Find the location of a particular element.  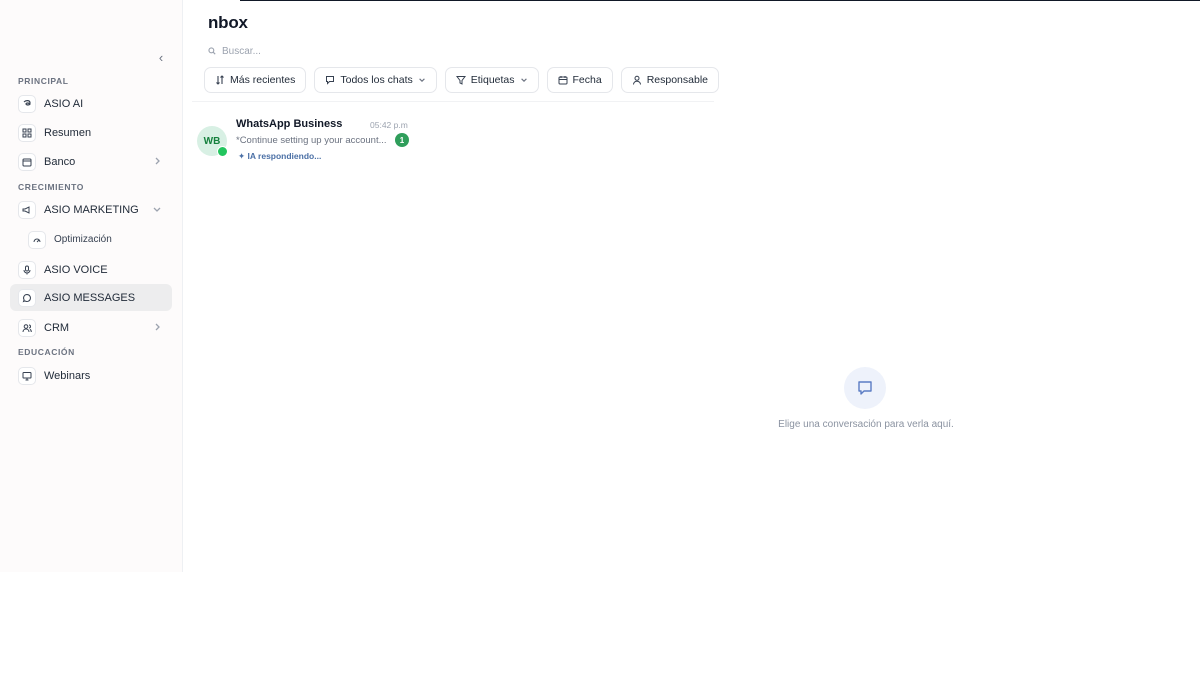

search-input is located at coordinates (332, 51).